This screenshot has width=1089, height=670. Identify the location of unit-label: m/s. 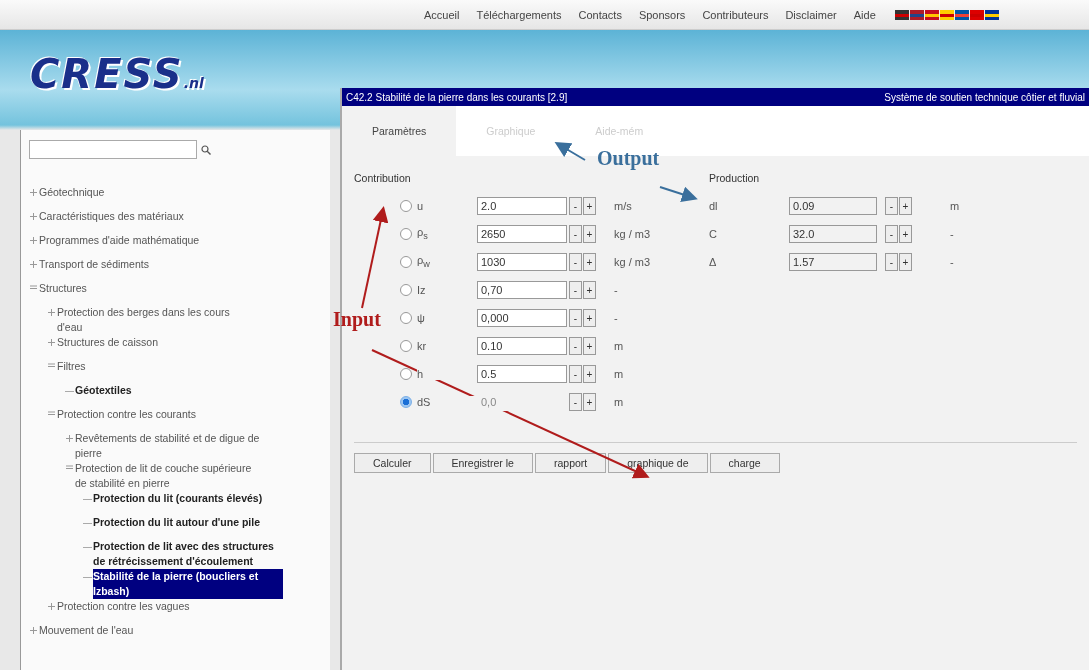
(623, 206).